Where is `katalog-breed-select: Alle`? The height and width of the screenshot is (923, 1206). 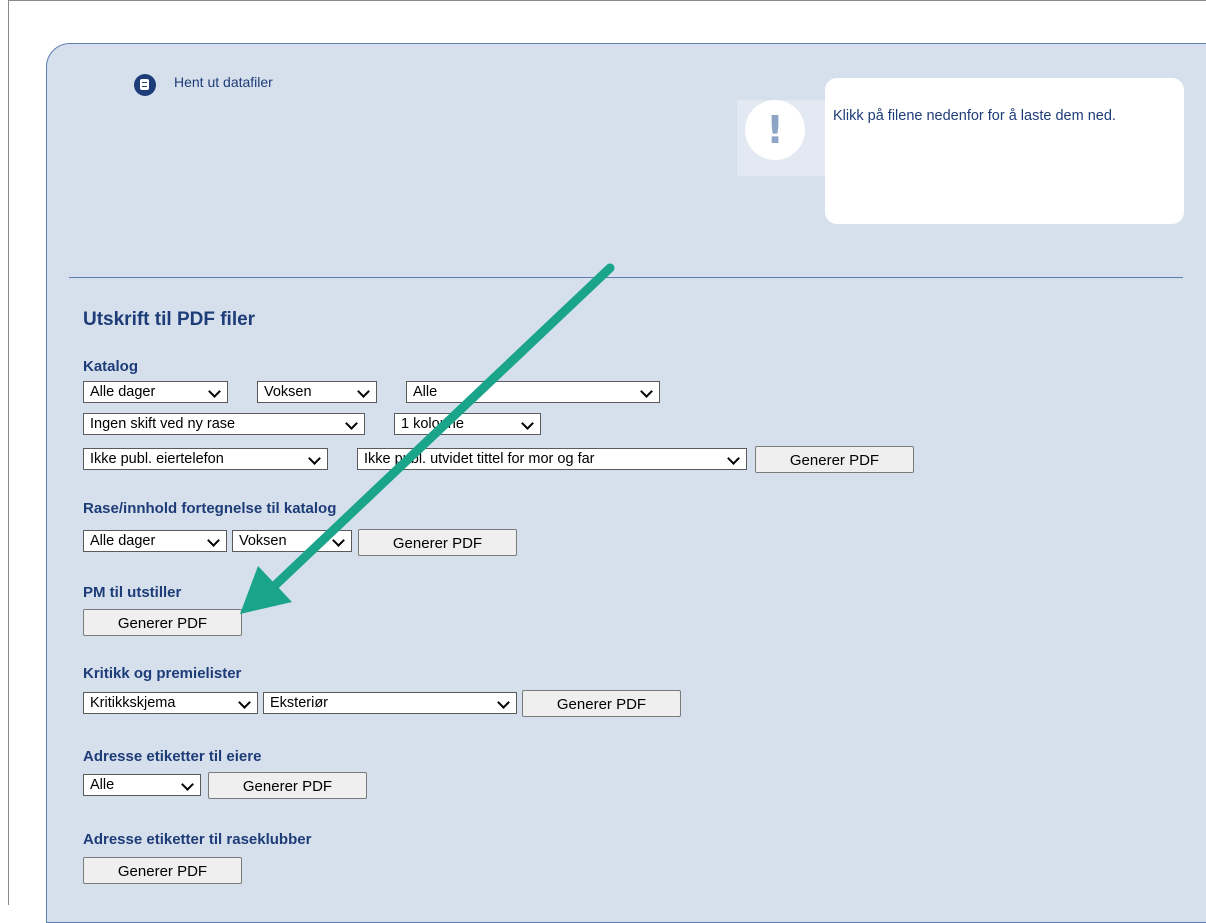
katalog-breed-select: Alle is located at coordinates (533, 392).